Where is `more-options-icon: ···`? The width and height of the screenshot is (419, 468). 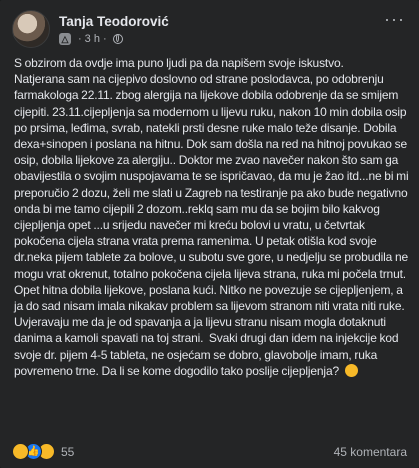
more-options-icon: ··· is located at coordinates (394, 19).